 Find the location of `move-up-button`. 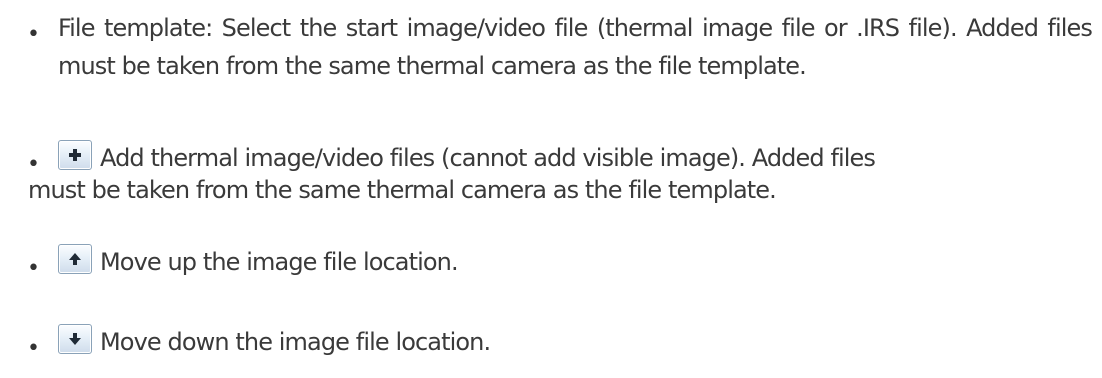

move-up-button is located at coordinates (75, 259).